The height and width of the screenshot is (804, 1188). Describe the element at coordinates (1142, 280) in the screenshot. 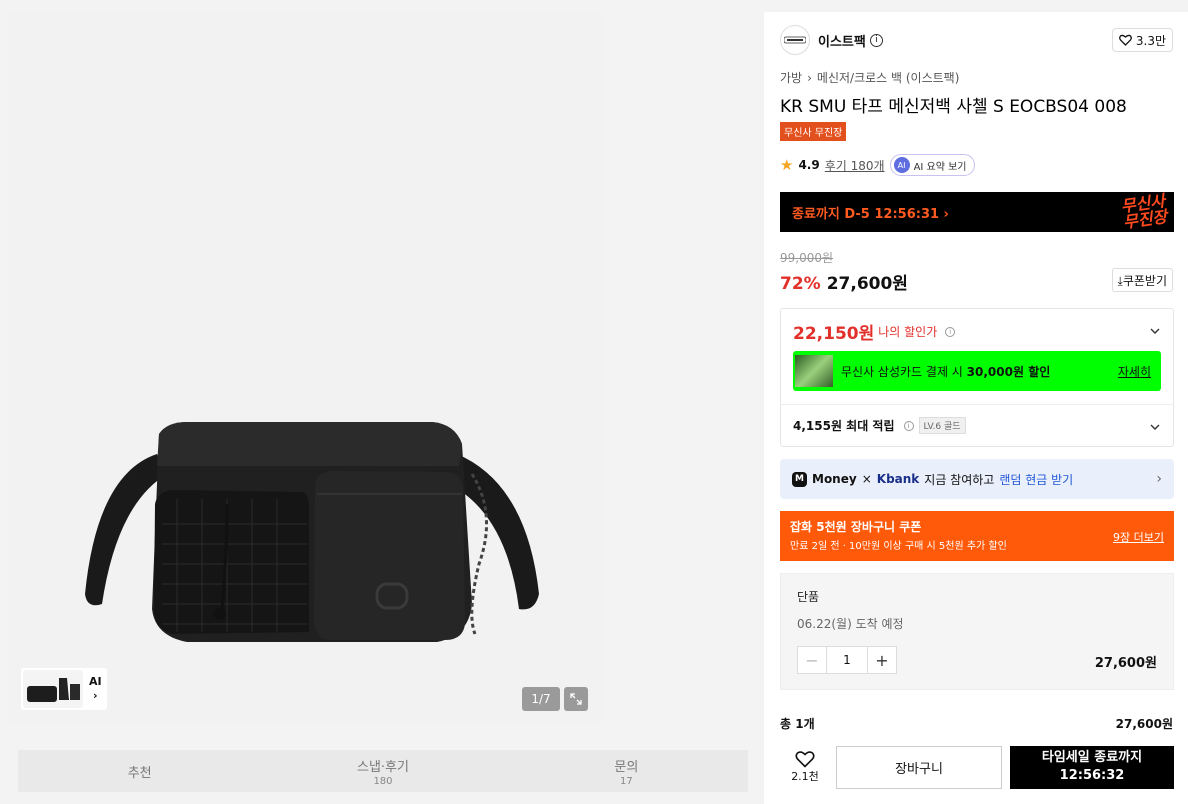

I see `coupon-download-button: ⤓쿠폰받기` at that location.